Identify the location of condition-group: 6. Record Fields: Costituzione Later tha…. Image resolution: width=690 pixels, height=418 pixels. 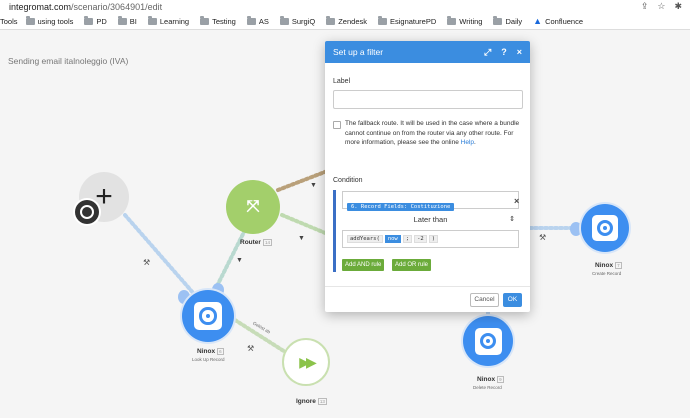
(426, 231).